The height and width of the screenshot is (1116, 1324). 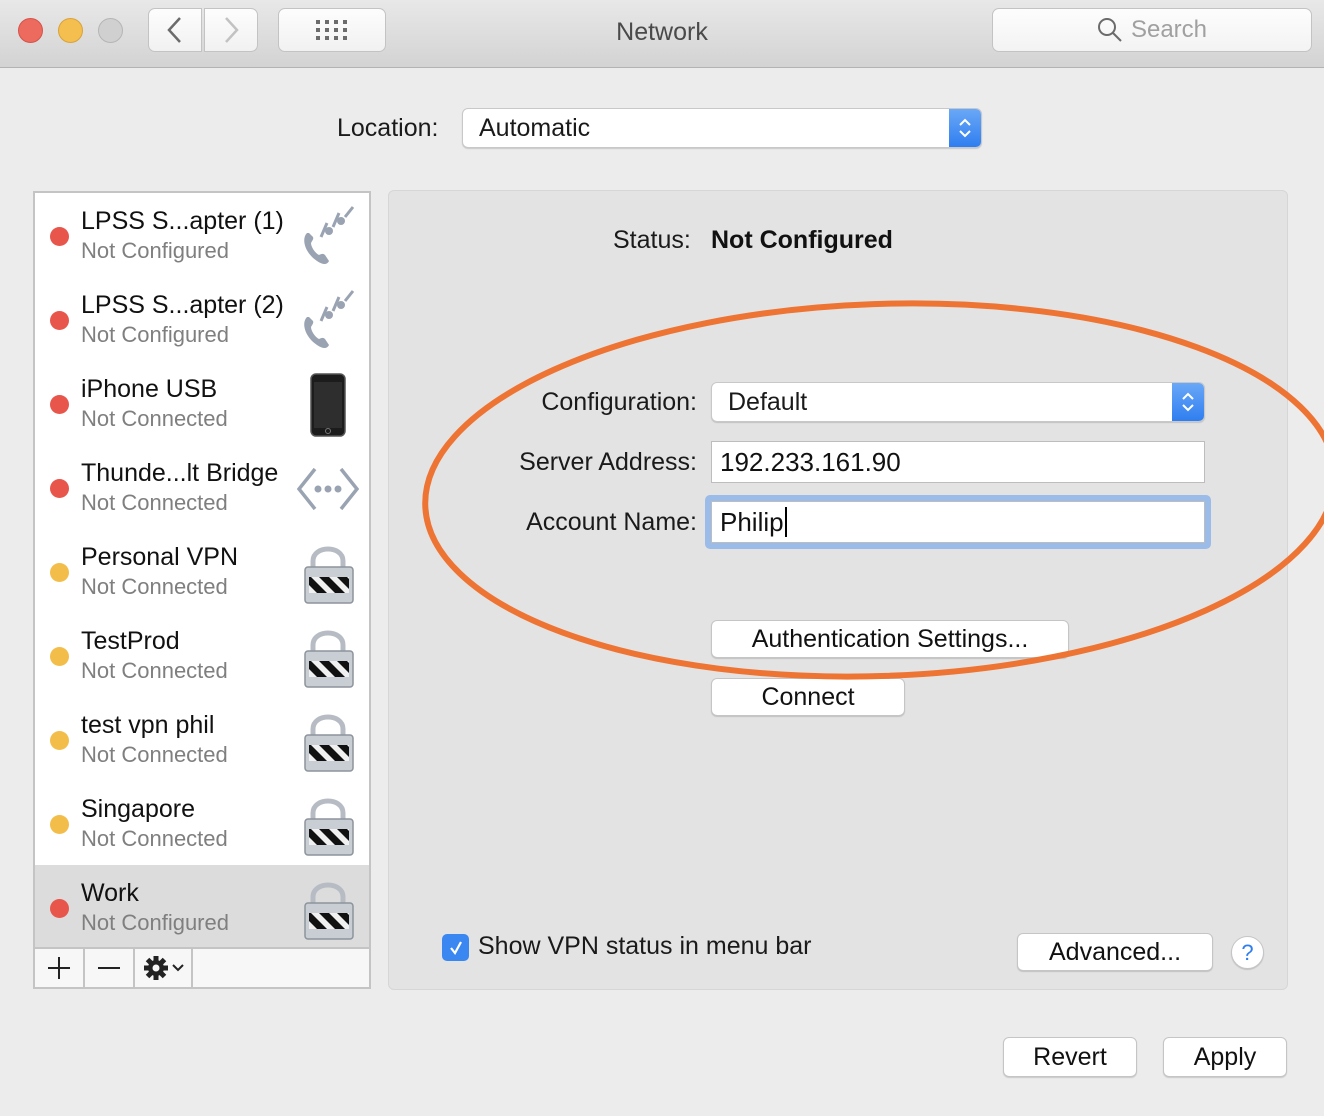 What do you see at coordinates (155, 968) in the screenshot?
I see `gear-icon` at bounding box center [155, 968].